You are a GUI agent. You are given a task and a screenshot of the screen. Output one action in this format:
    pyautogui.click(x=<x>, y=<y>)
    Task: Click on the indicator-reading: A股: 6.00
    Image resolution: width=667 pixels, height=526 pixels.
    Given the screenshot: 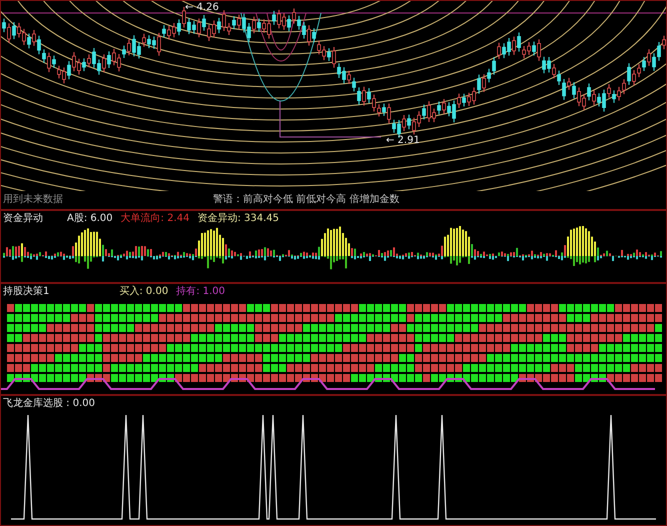 What is the action you would take?
    pyautogui.click(x=90, y=219)
    